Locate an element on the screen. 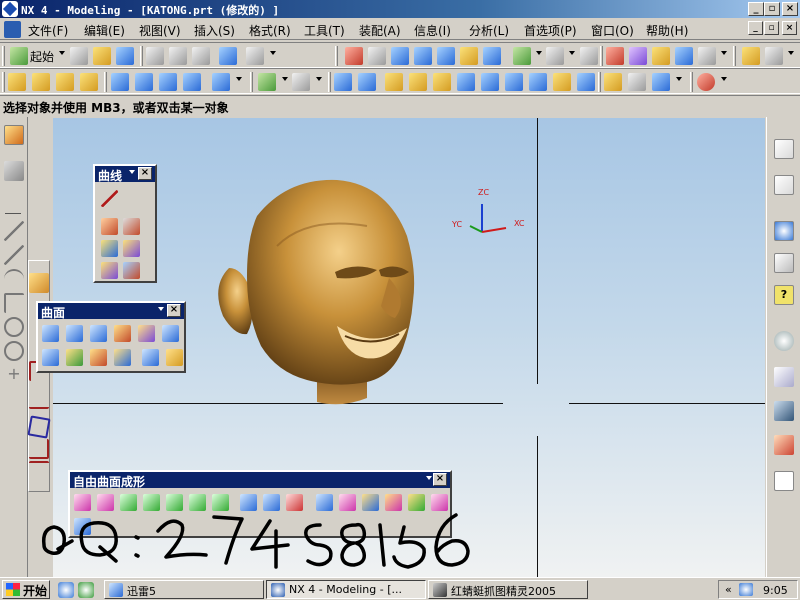  part-navigator-icon is located at coordinates (784, 185).